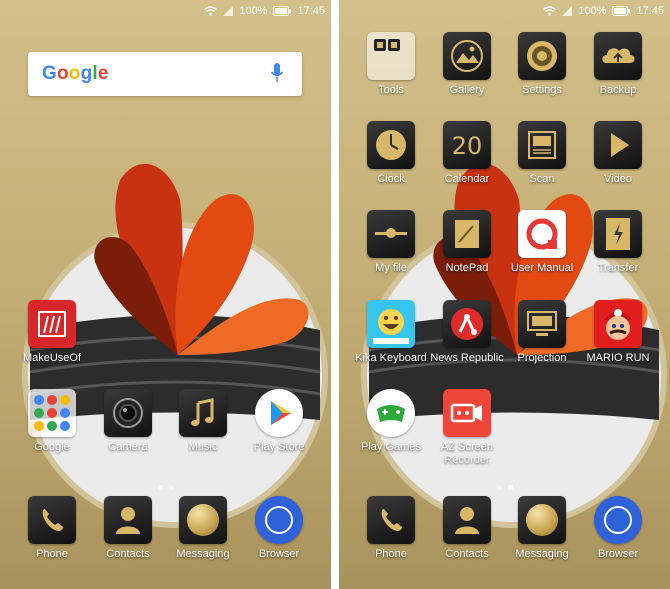 This screenshot has height=589, width=670. What do you see at coordinates (467, 413) in the screenshot?
I see `az-screen-recorder-icon` at bounding box center [467, 413].